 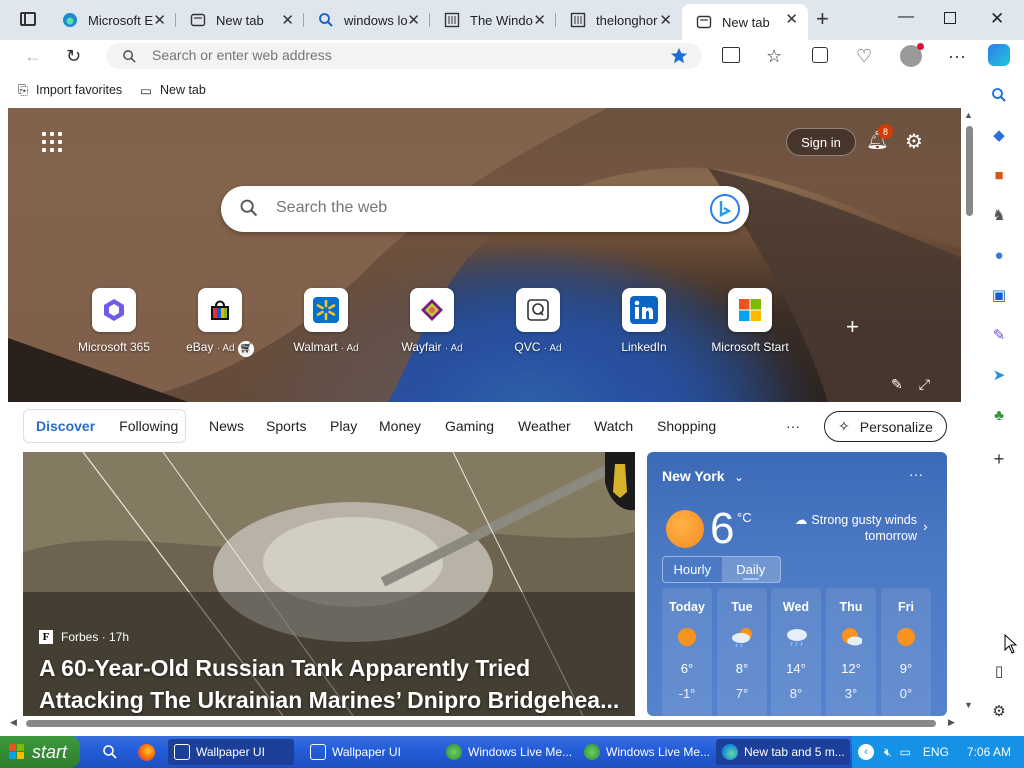 I want to click on hide-sidebar-icon: ▯, so click(x=999, y=671).